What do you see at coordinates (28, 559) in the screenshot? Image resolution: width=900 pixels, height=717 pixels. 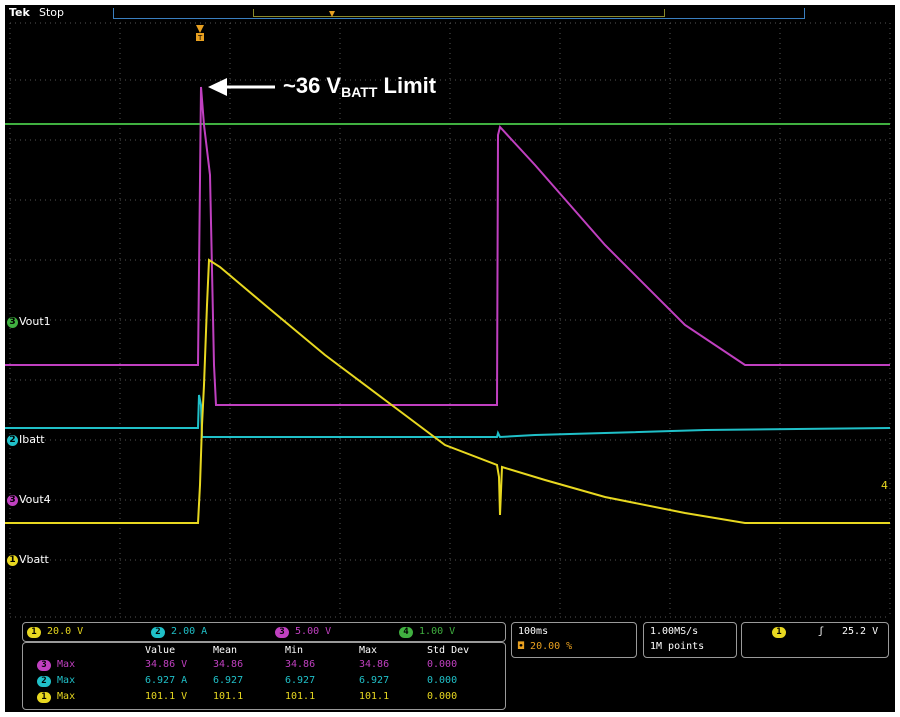 I see `channel-label-vbatt: 1 Vbatt` at bounding box center [28, 559].